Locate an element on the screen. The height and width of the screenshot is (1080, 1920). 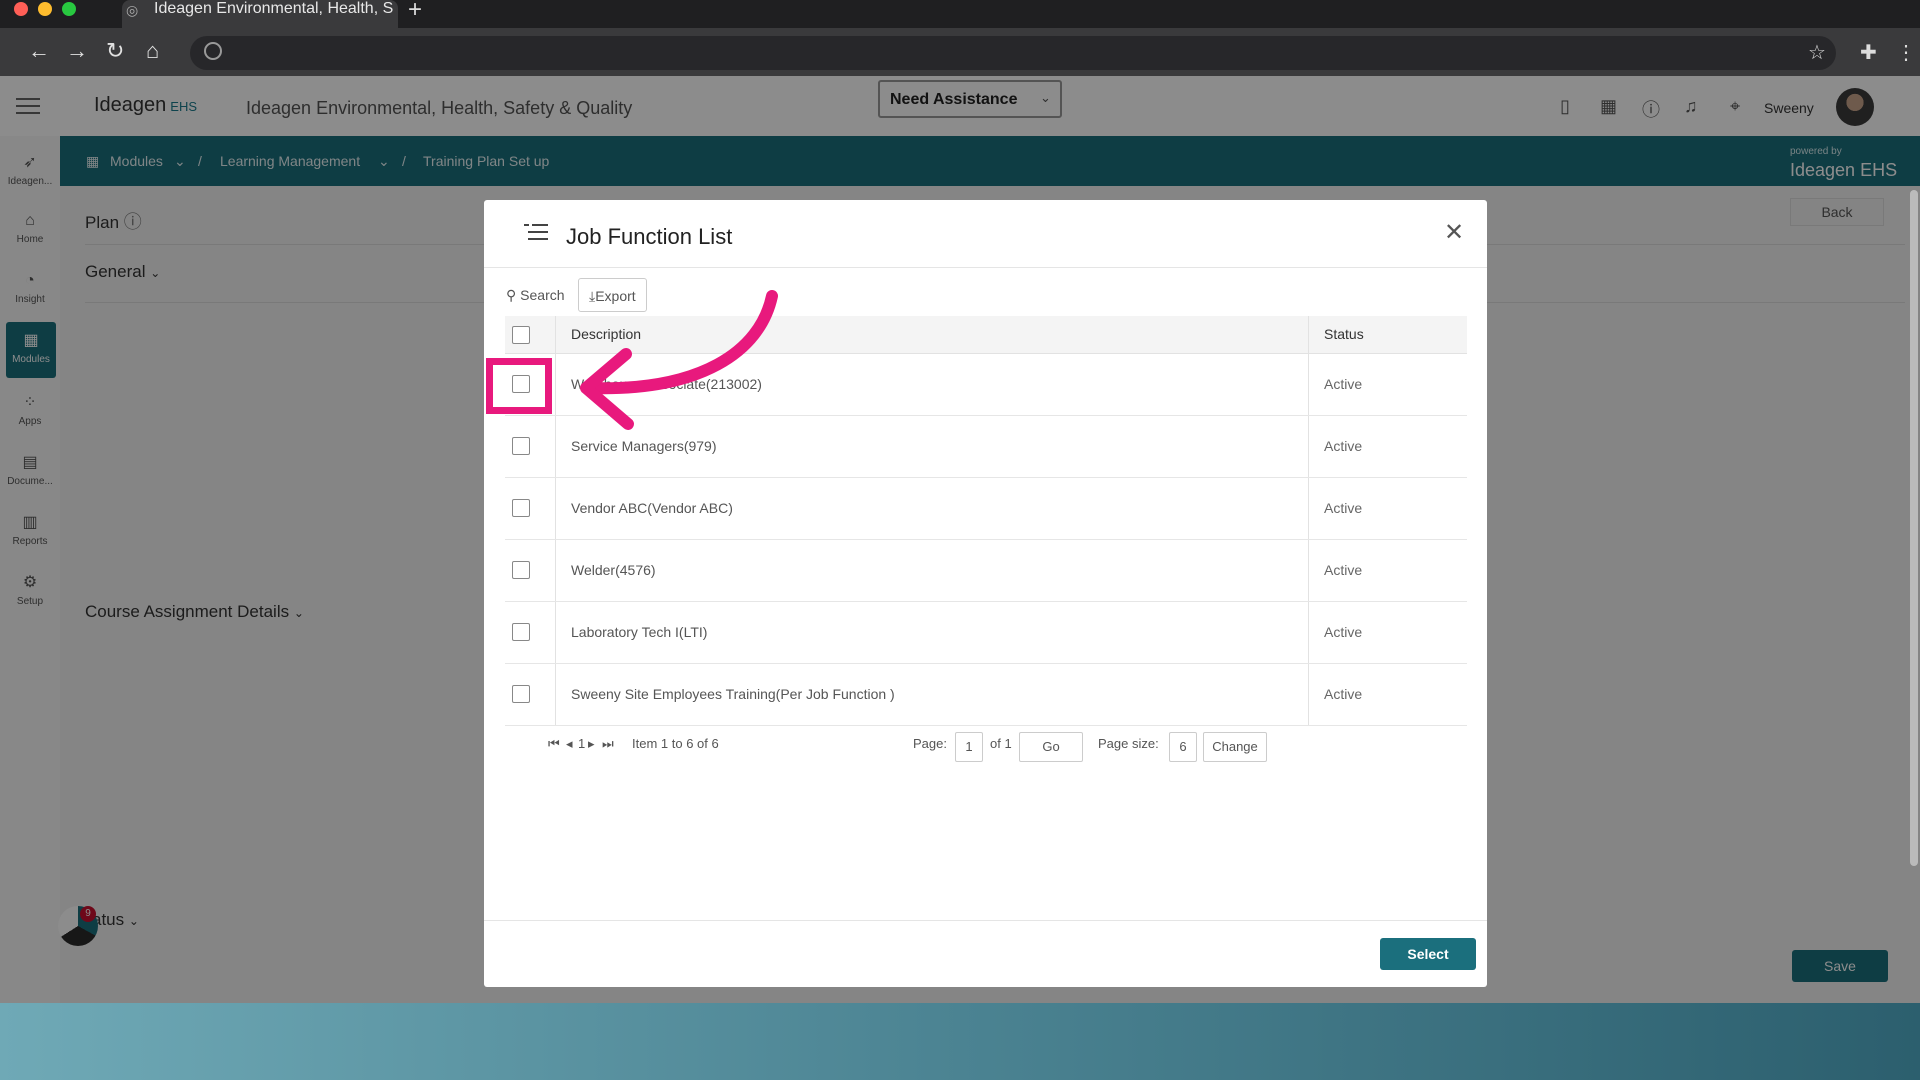
page-size-label: Page size: is located at coordinates (1128, 743).